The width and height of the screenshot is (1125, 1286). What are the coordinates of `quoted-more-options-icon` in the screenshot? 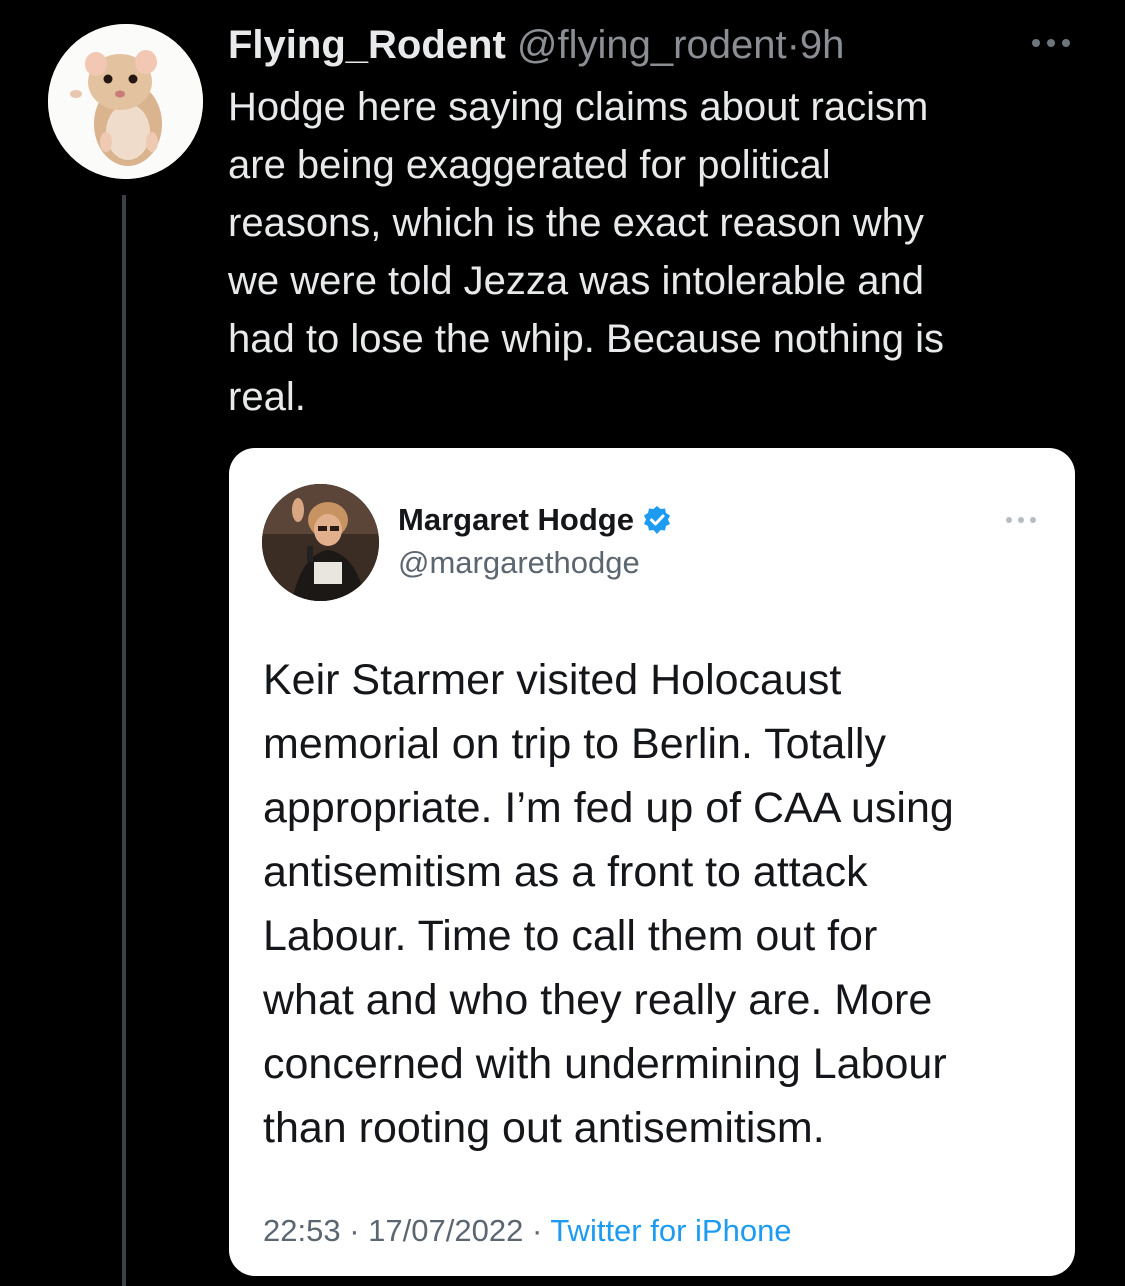 It's located at (1021, 520).